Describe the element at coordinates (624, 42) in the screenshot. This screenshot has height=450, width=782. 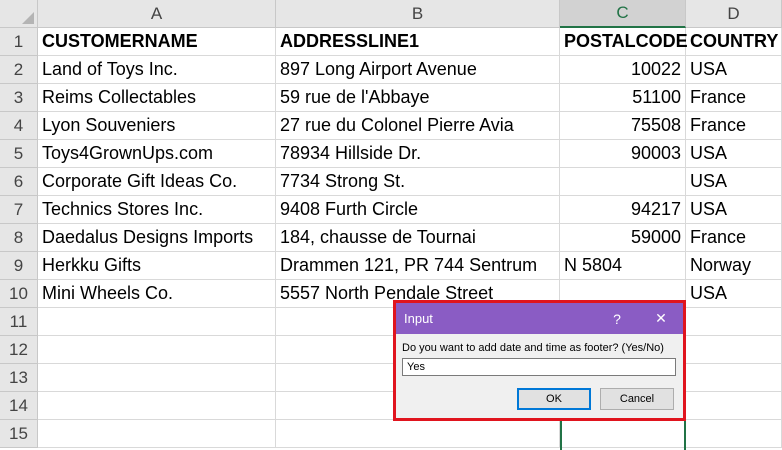
I see `cell-c1: POSTALCODE` at that location.